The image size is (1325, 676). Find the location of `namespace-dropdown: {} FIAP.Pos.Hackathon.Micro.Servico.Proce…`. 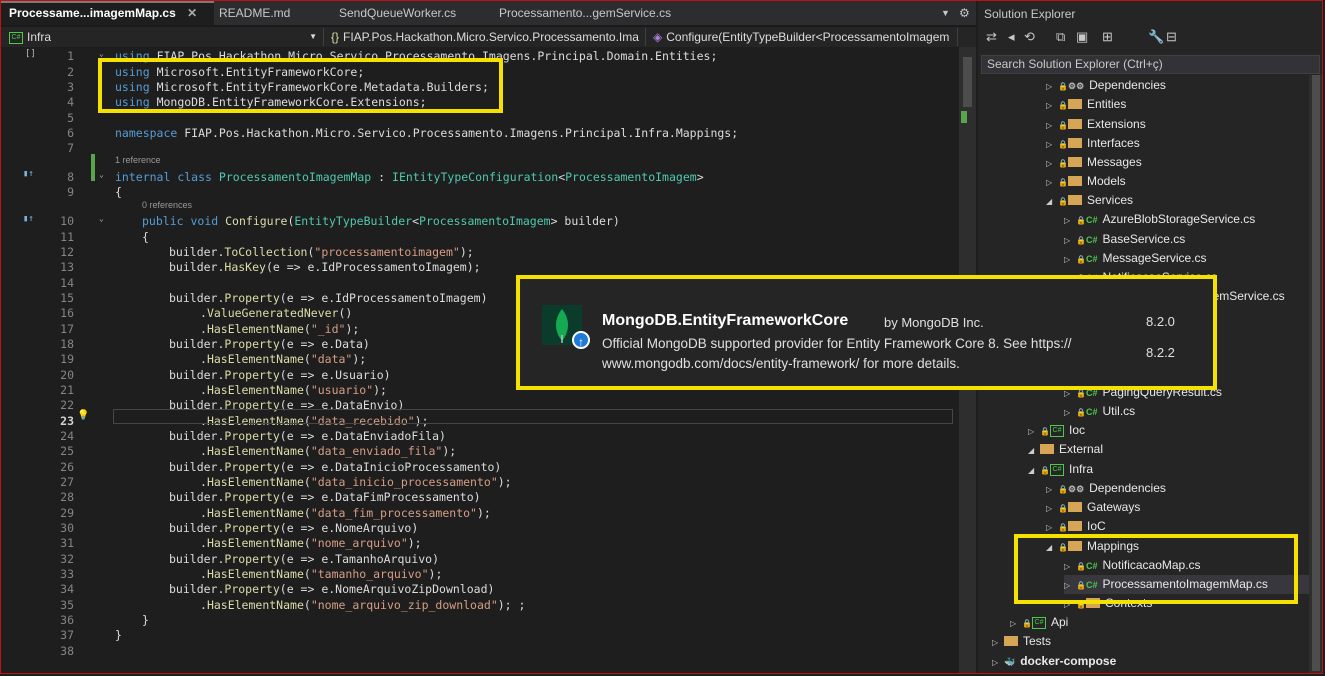

namespace-dropdown: {} FIAP.Pos.Hackathon.Micro.Servico.Proce… is located at coordinates (486, 37).